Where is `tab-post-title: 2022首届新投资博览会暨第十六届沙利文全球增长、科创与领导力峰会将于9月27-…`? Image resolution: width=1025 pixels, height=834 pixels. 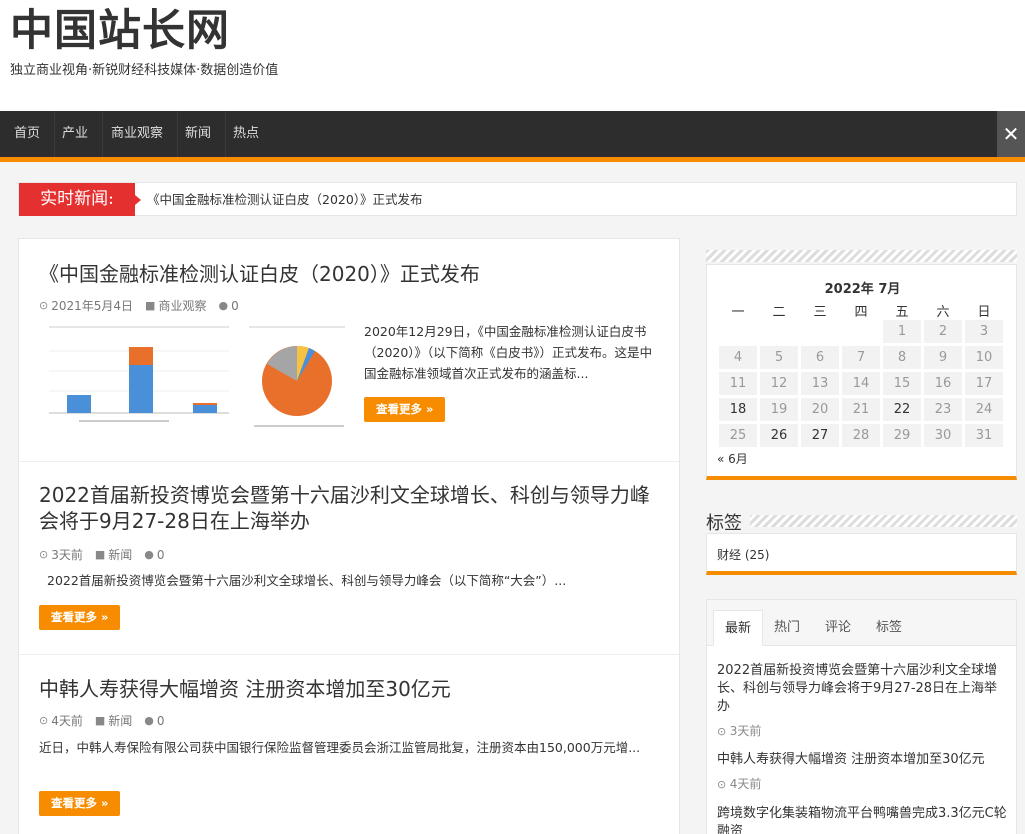
tab-post-title: 2022首届新投资博览会暨第十六届沙利文全球增长、科创与领导力峰会将于9月27-… is located at coordinates (863, 689).